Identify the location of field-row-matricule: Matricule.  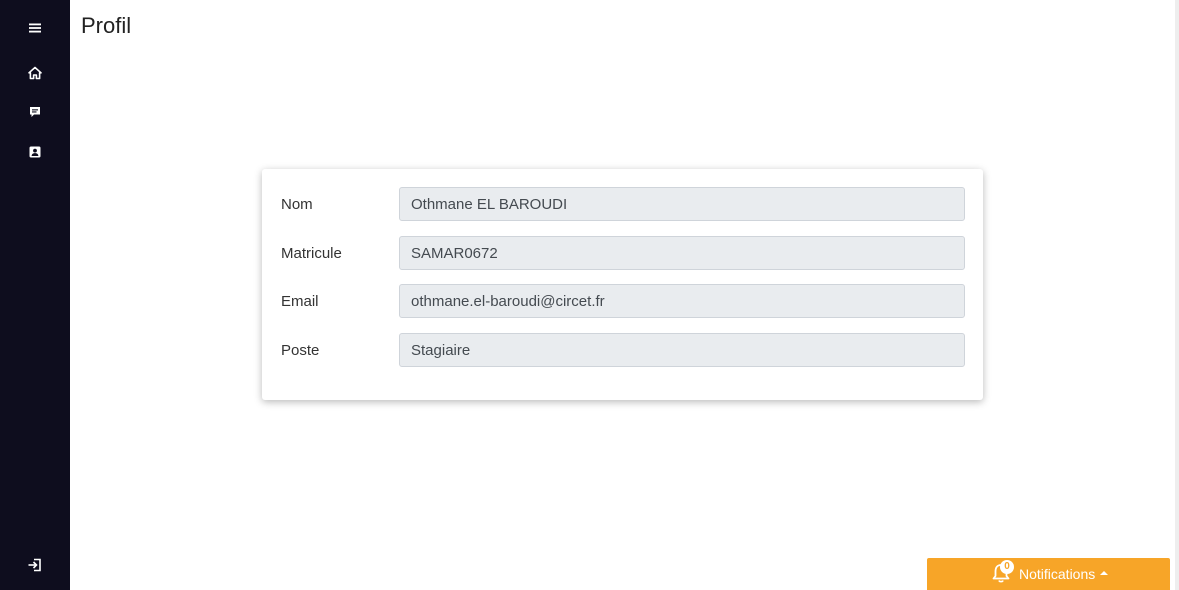
(622, 253).